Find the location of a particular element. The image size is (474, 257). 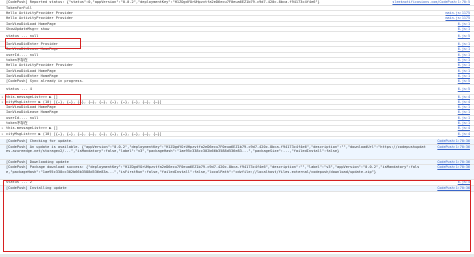

log-message: status ... 4 is located at coordinates (19, 88).